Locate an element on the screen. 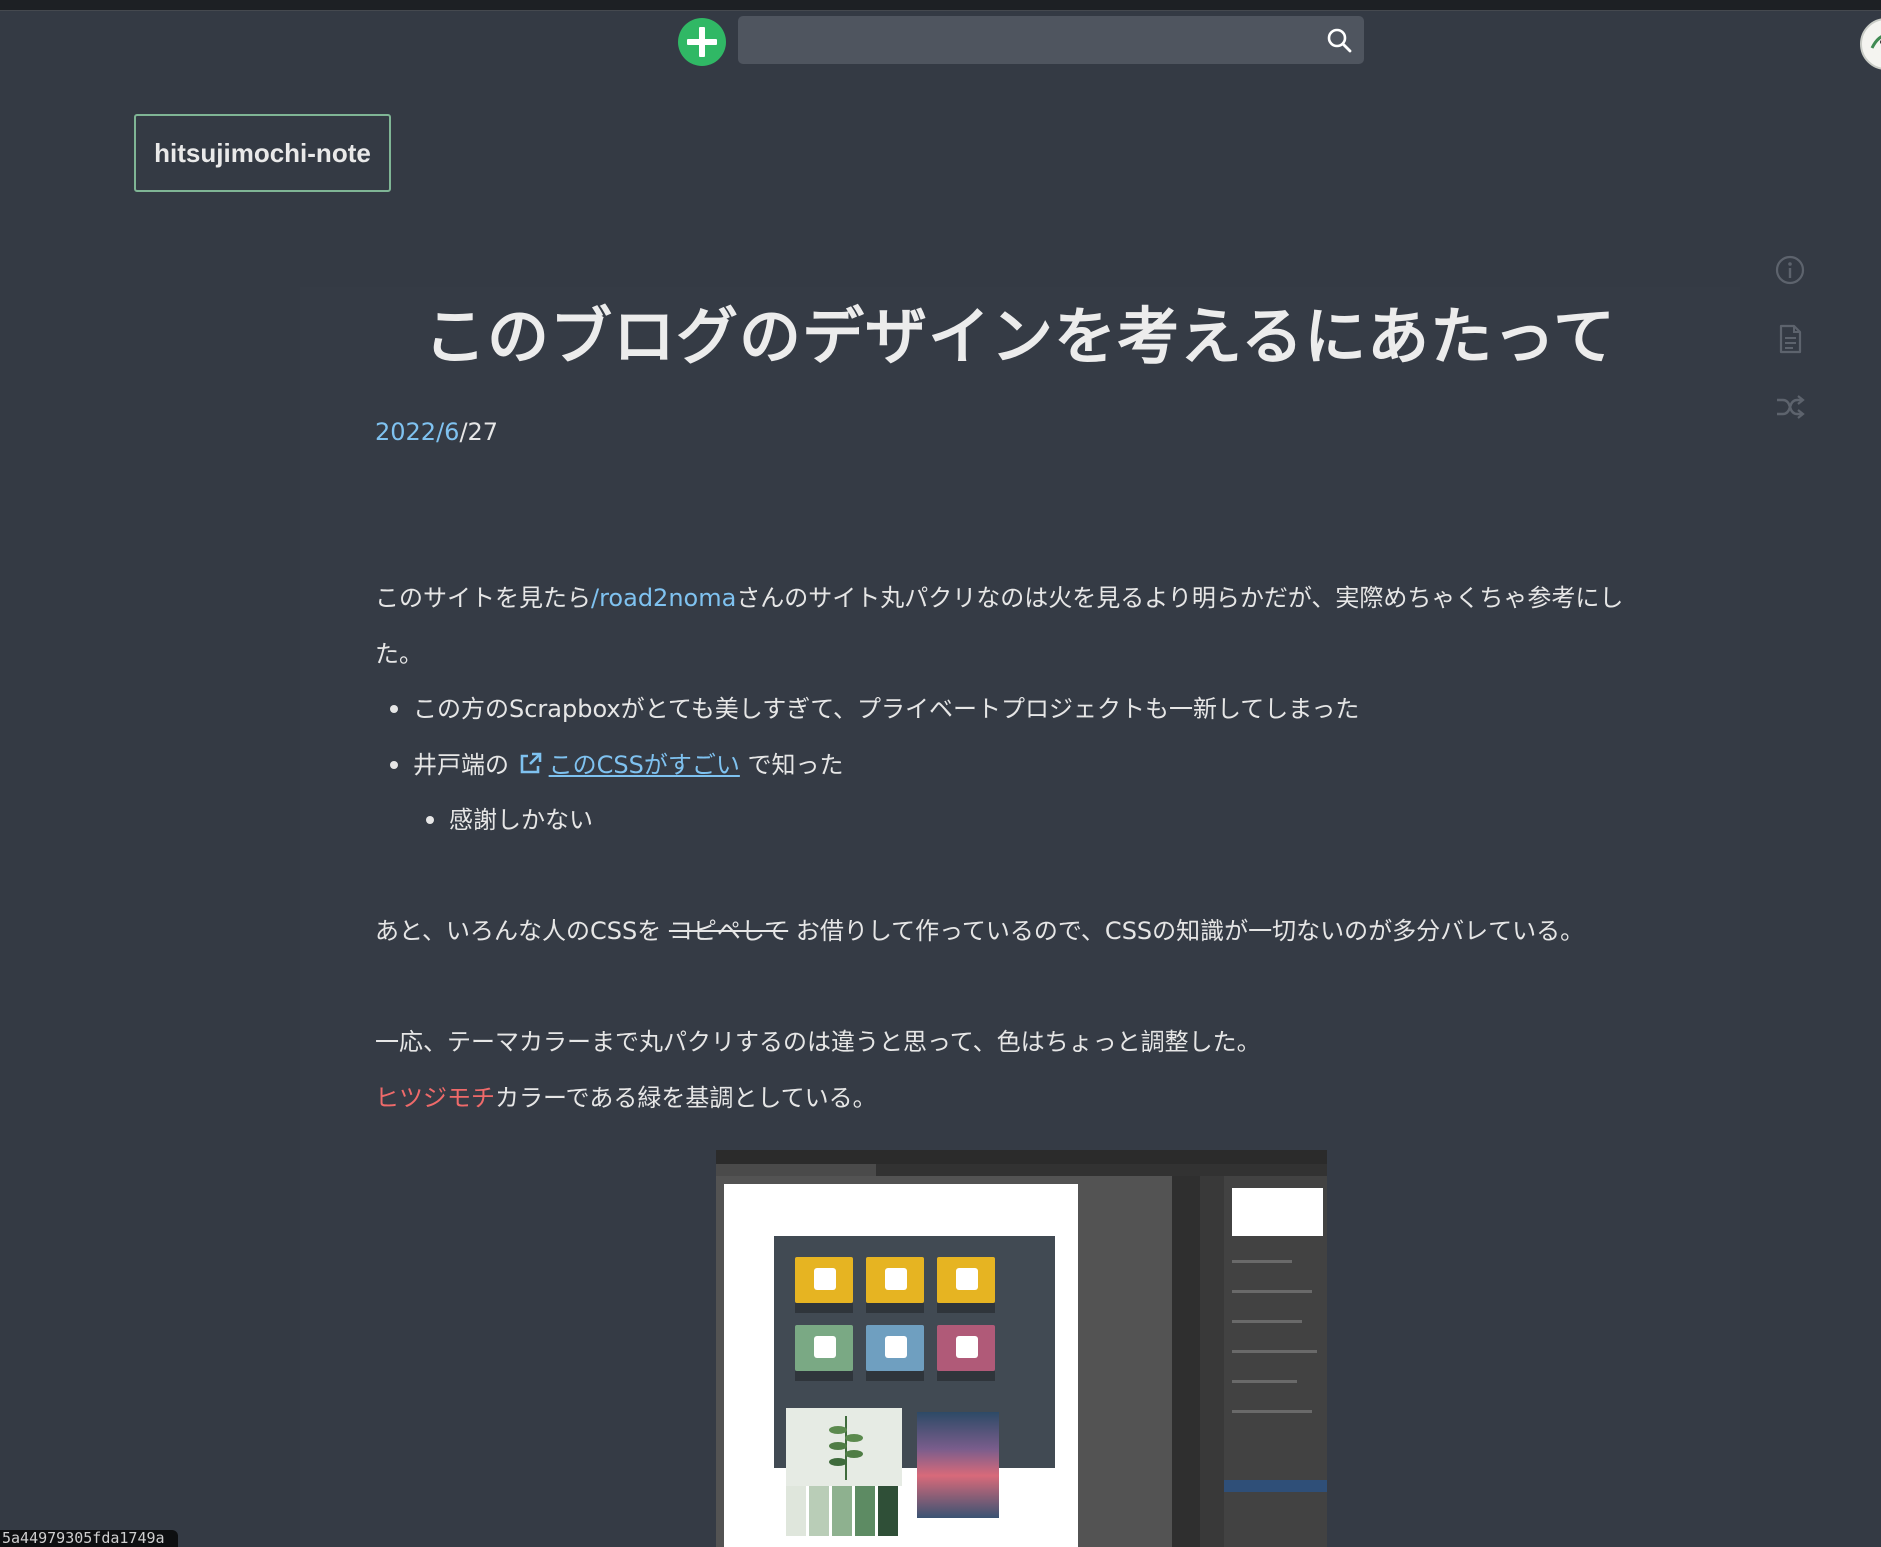 The image size is (1881, 1547). user-avatar is located at coordinates (1870, 44).